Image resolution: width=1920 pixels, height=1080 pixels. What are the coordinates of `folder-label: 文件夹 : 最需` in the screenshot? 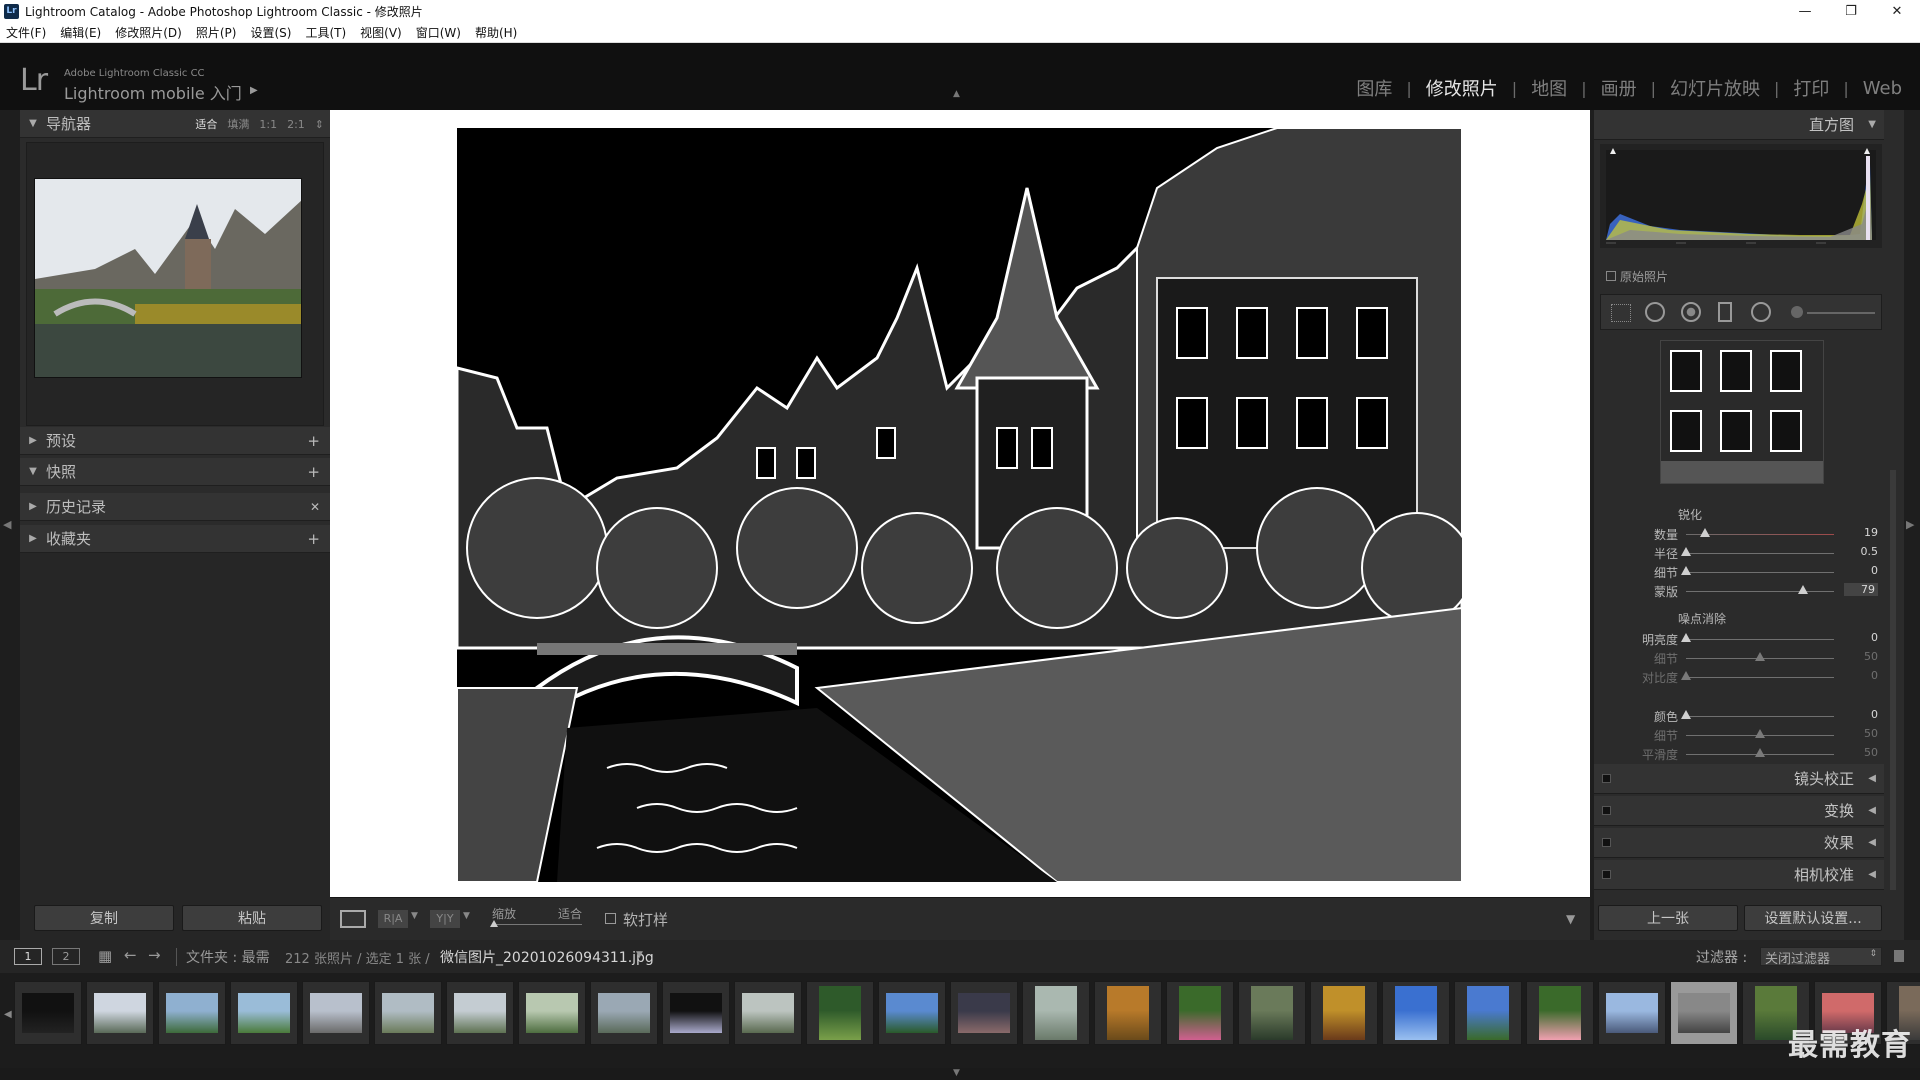 It's located at (228, 957).